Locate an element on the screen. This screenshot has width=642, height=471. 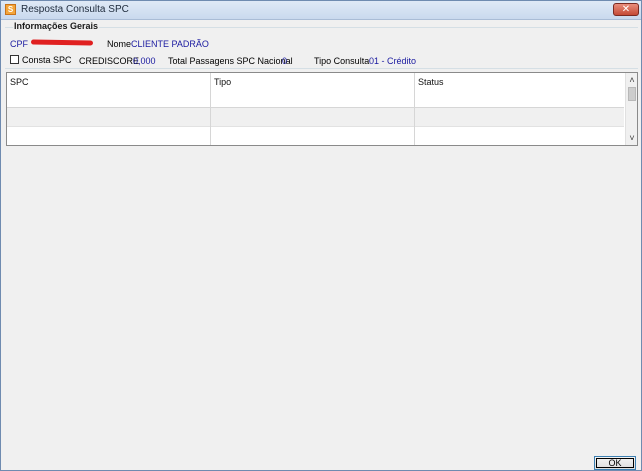
tipo-consulta-value: 01 - Crédito is located at coordinates (393, 61).